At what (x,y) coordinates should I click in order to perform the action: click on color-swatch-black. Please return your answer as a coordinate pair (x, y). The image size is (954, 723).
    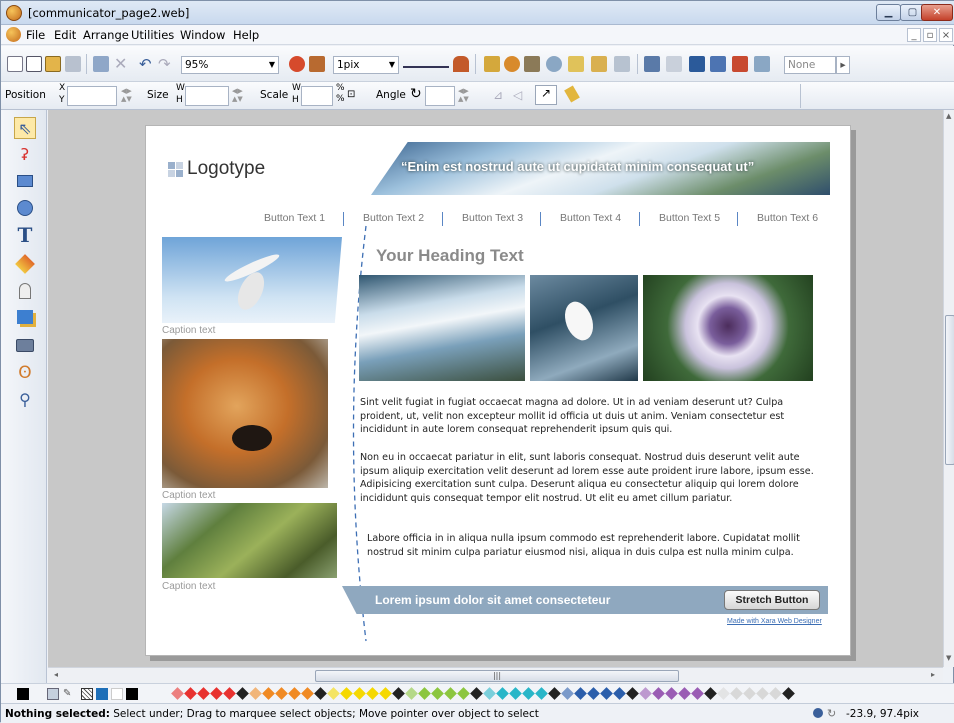
    Looking at the image, I should click on (23, 694).